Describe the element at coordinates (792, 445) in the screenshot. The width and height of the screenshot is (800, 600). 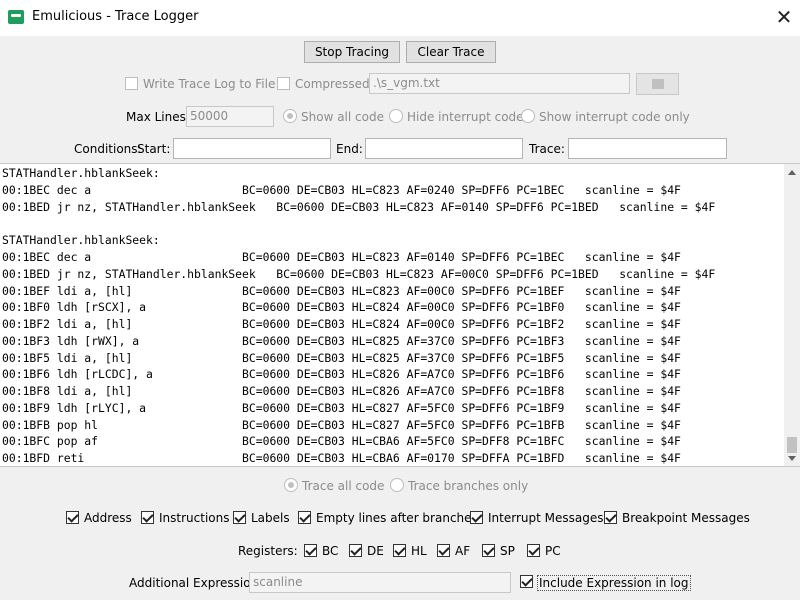
I see `scrollbar-thumb` at that location.